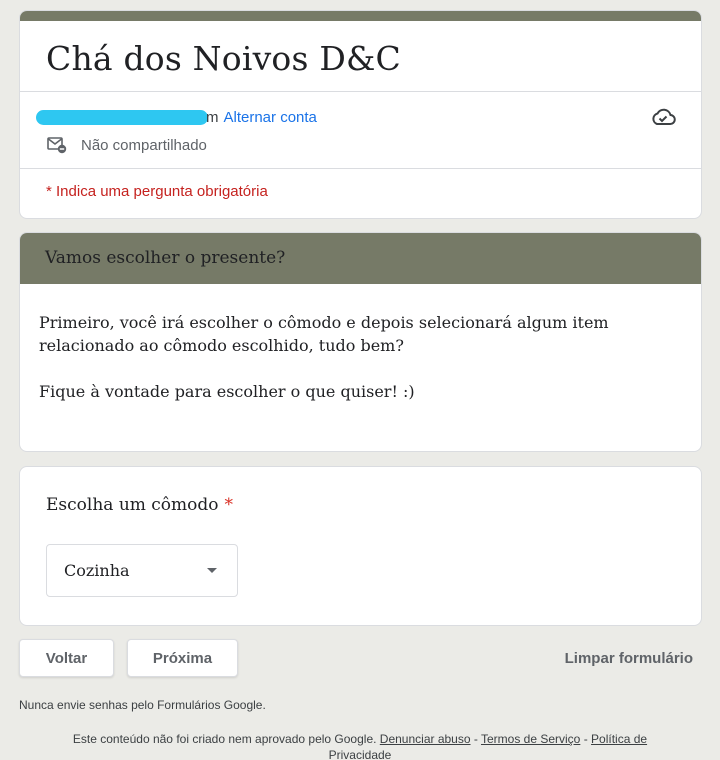 This screenshot has height=760, width=720. Describe the element at coordinates (66, 658) in the screenshot. I see `back-button: Voltar` at that location.